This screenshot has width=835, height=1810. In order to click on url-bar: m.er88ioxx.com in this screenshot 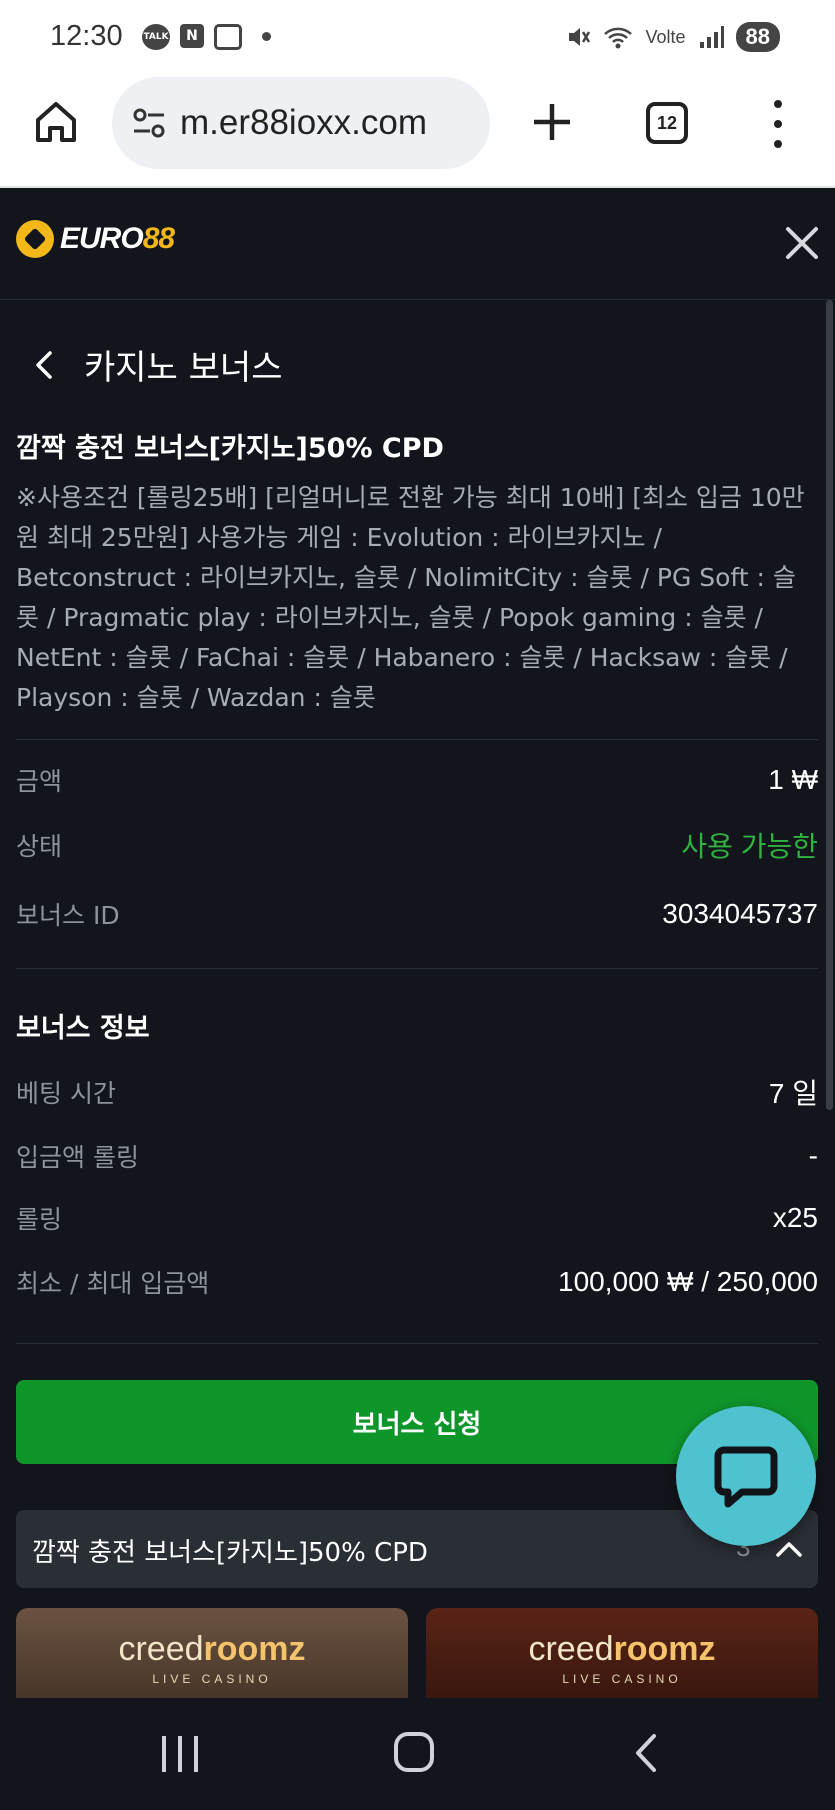, I will do `click(301, 123)`.